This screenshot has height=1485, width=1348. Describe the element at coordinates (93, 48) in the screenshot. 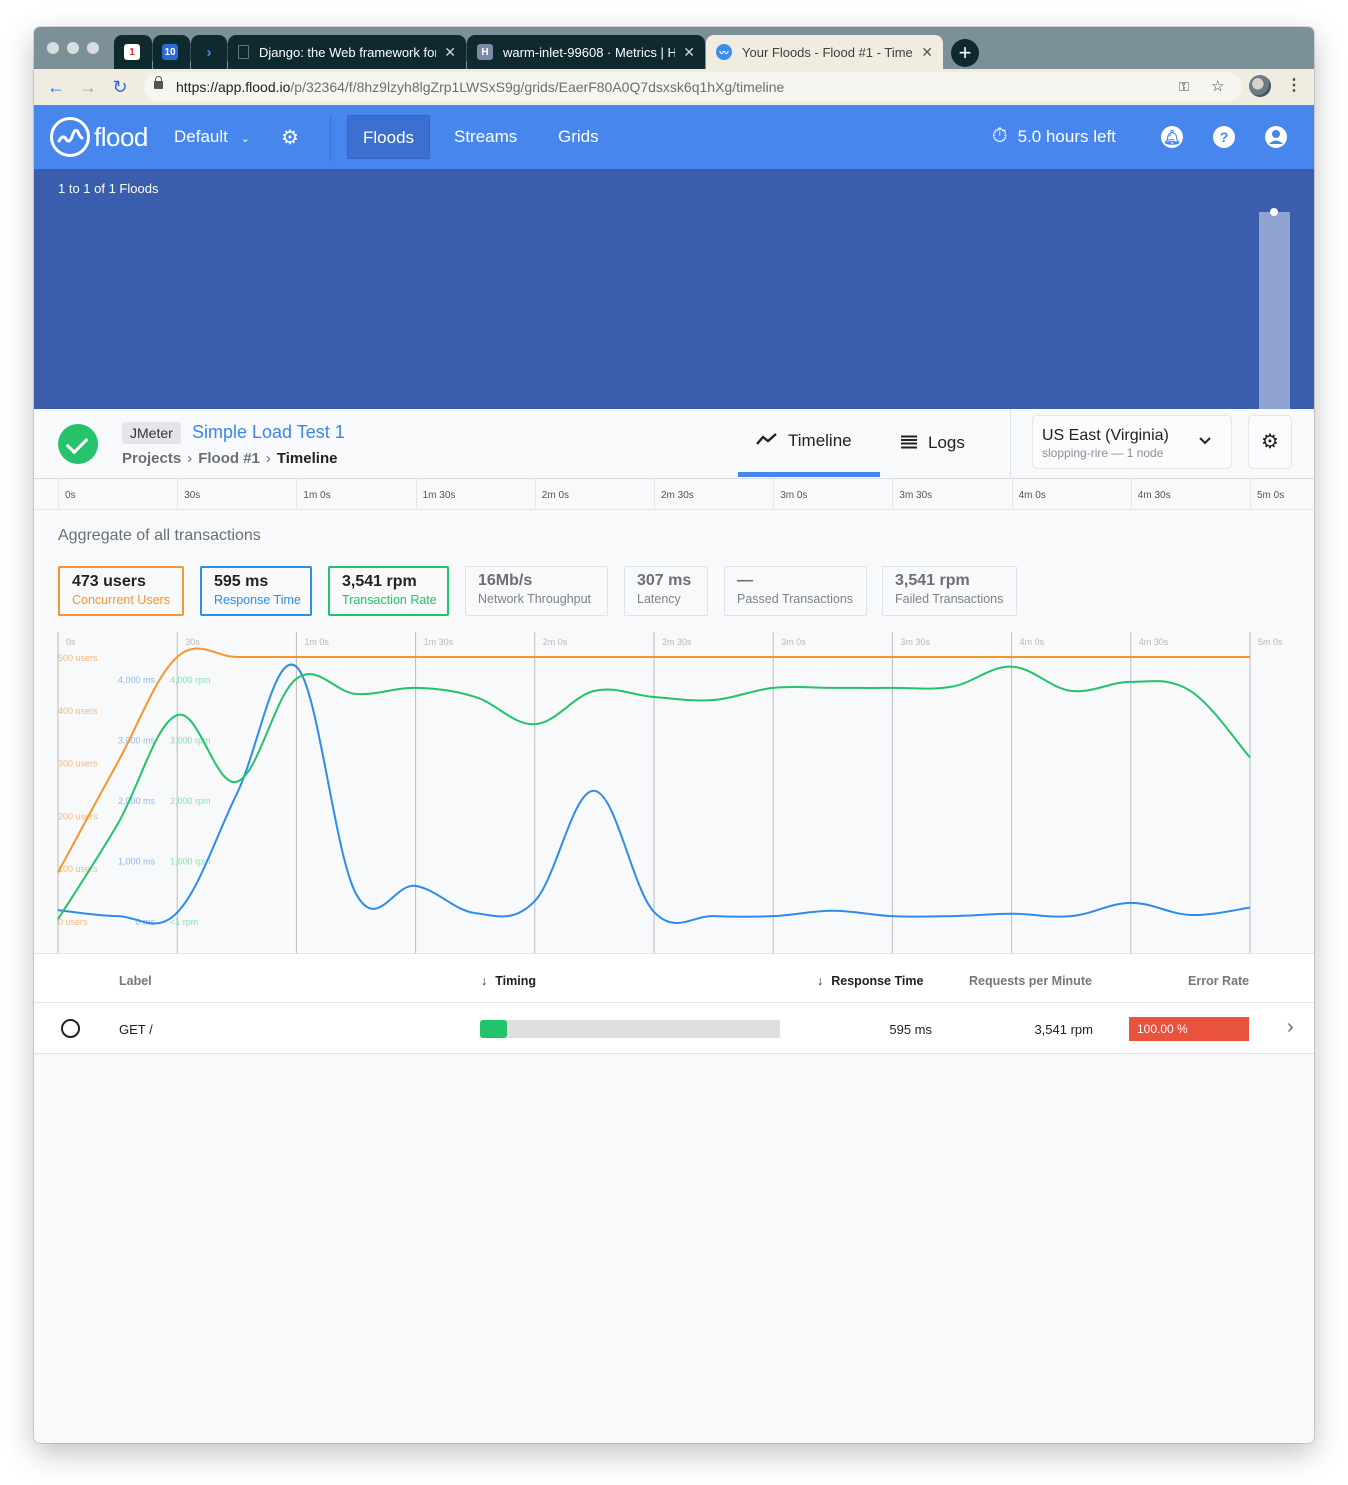

I see `maximize-window-button` at that location.